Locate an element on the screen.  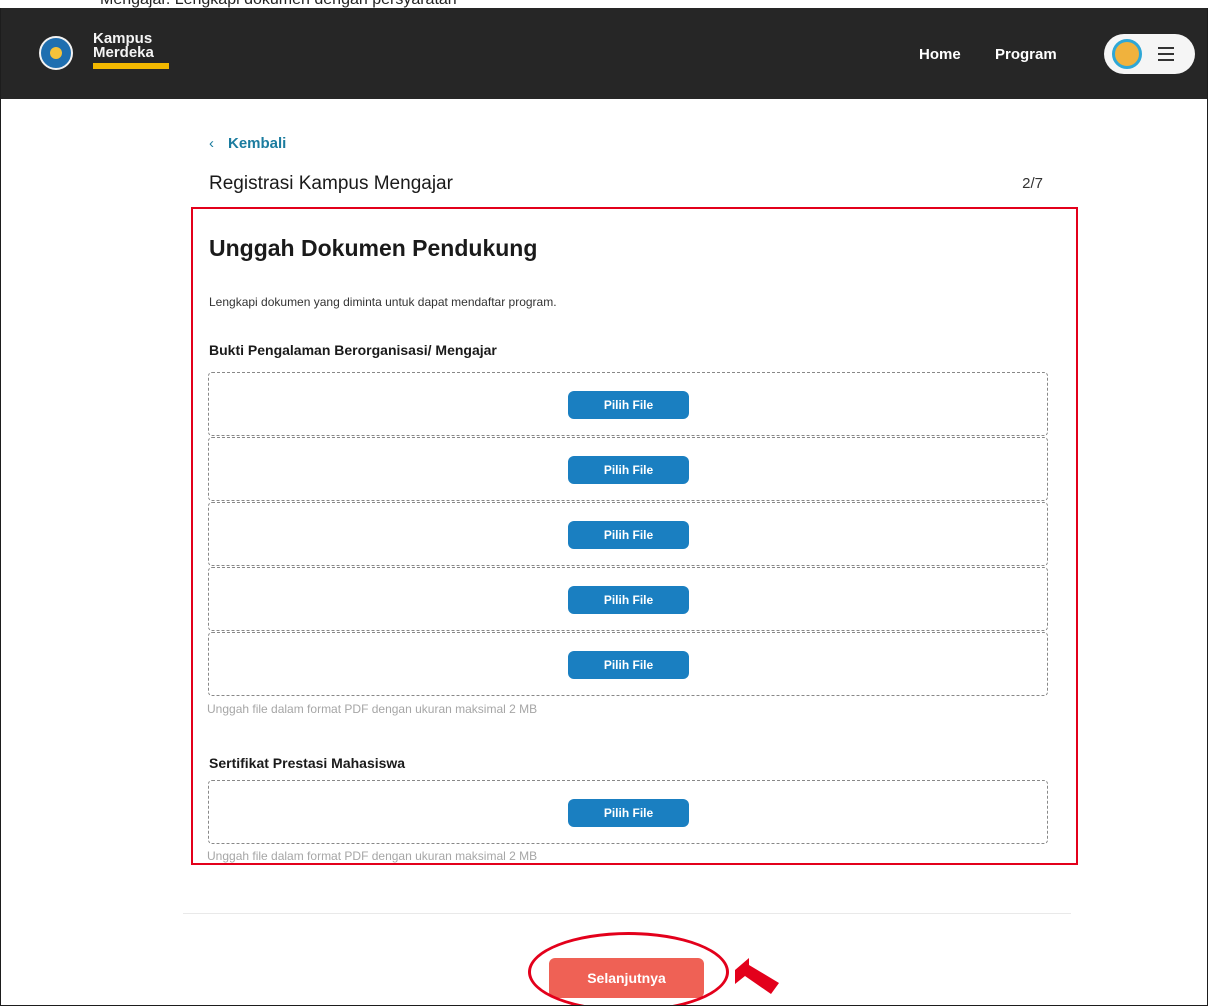
experience-section-title: Bukti Pengalaman Berorganisasi/ Mengajar is located at coordinates (353, 350).